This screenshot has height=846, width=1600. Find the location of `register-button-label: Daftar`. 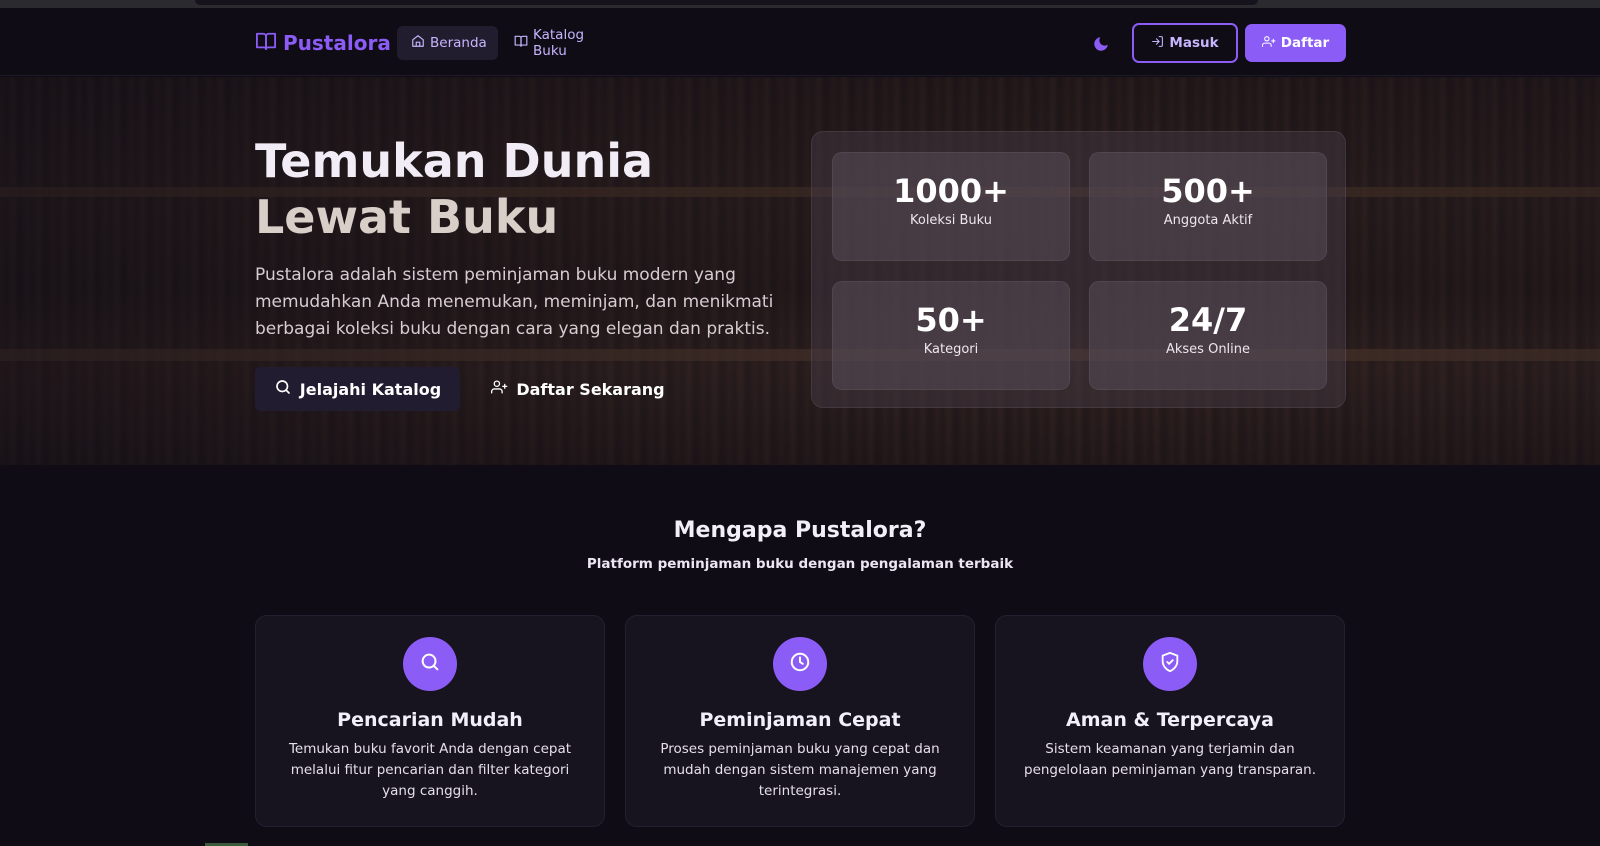

register-button-label: Daftar is located at coordinates (1305, 43).